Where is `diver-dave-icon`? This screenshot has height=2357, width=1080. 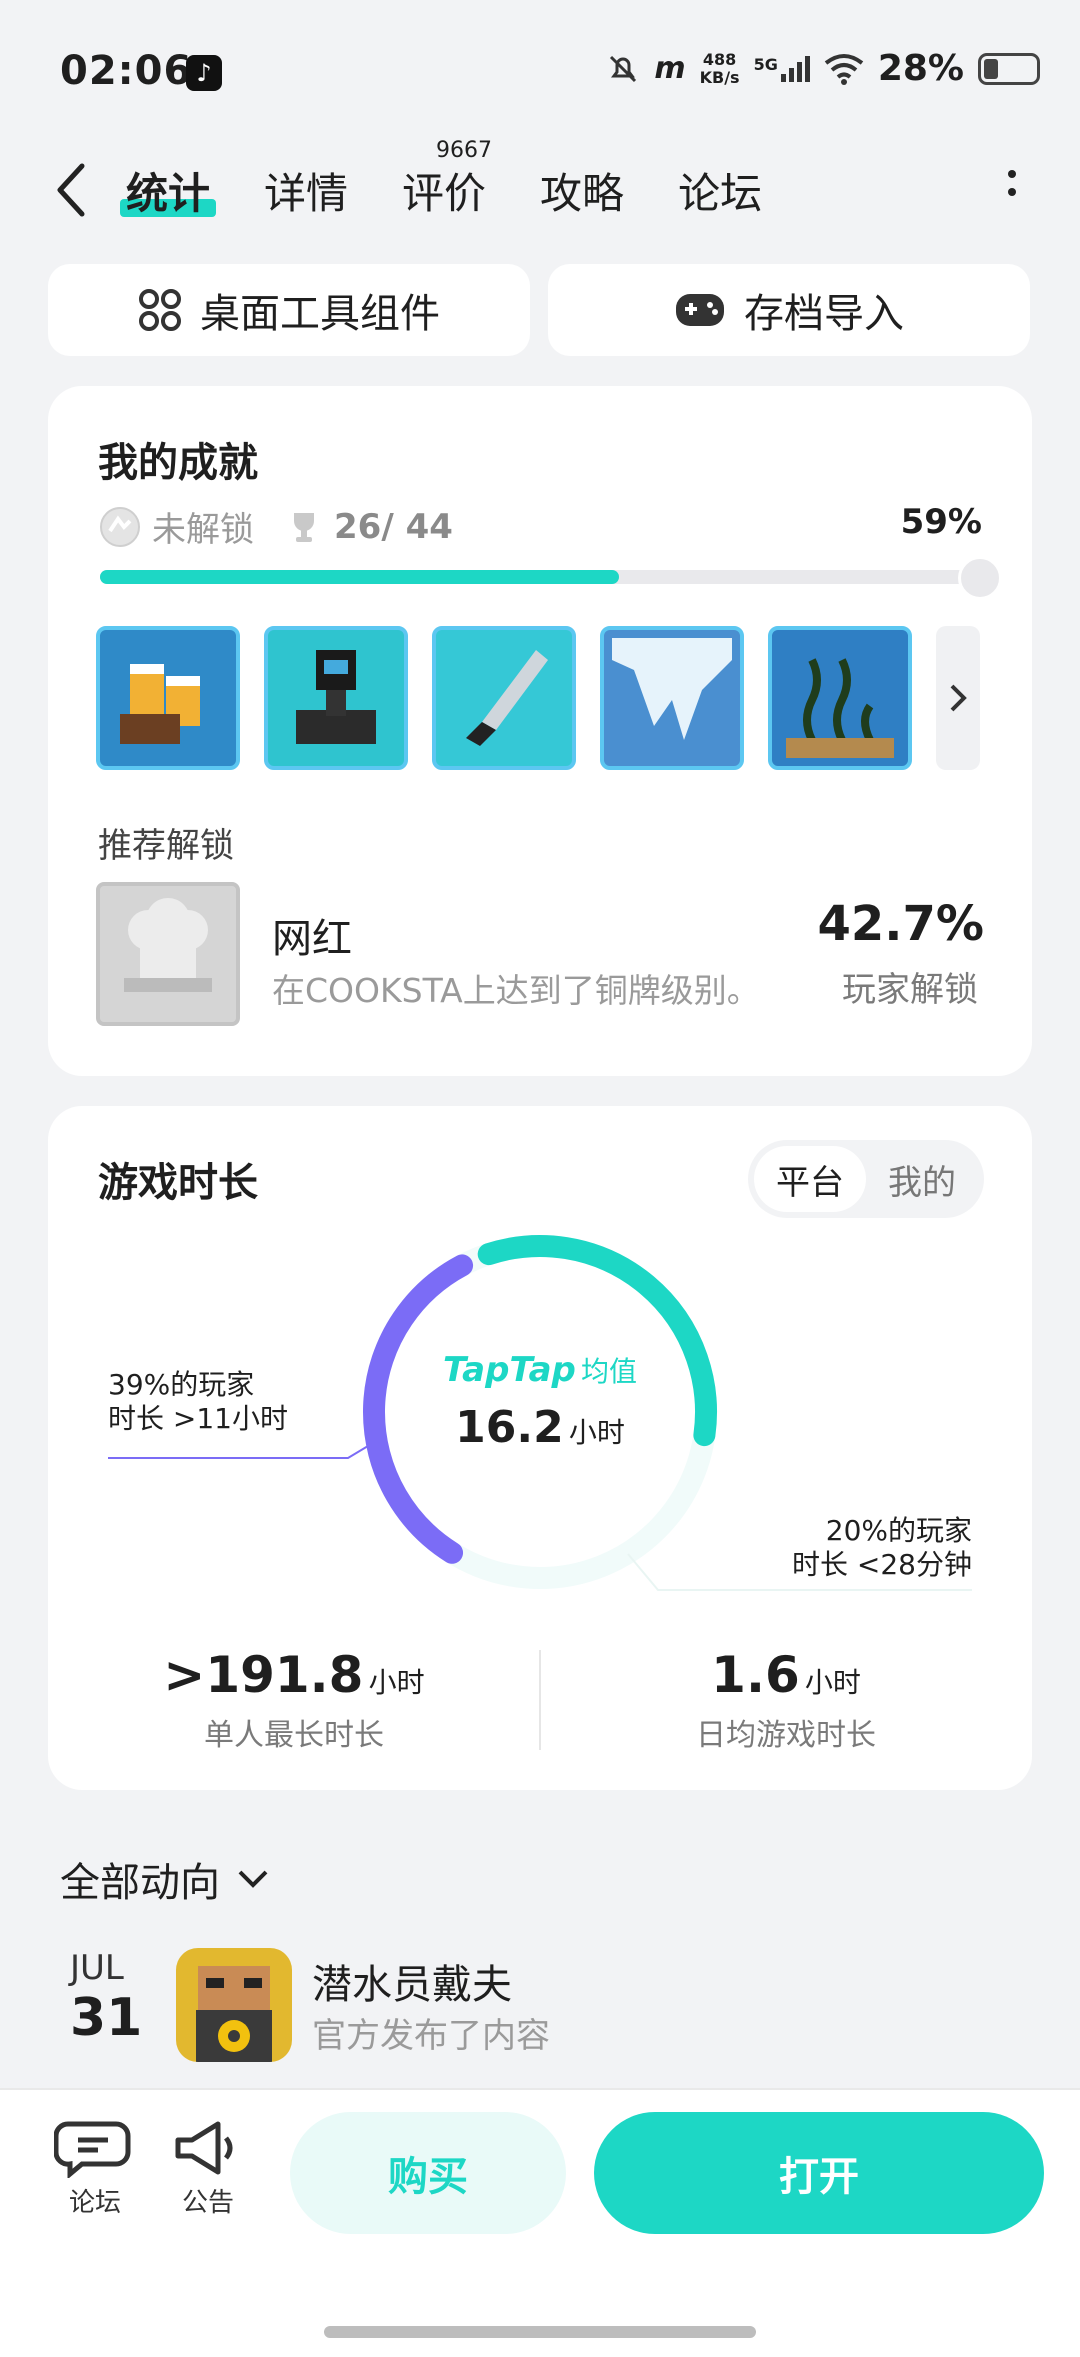 diver-dave-icon is located at coordinates (234, 2014).